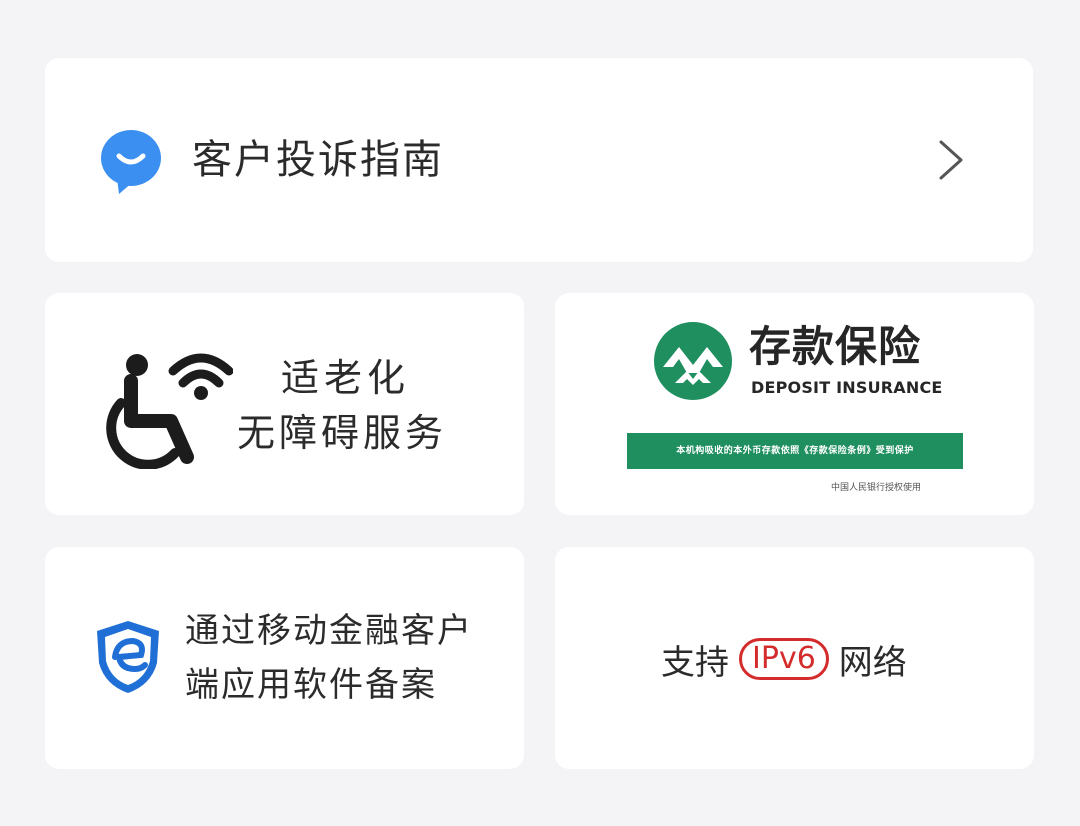 Image resolution: width=1080 pixels, height=826 pixels. I want to click on accessibility-service-card: 适老化 无障碍服务, so click(284, 404).